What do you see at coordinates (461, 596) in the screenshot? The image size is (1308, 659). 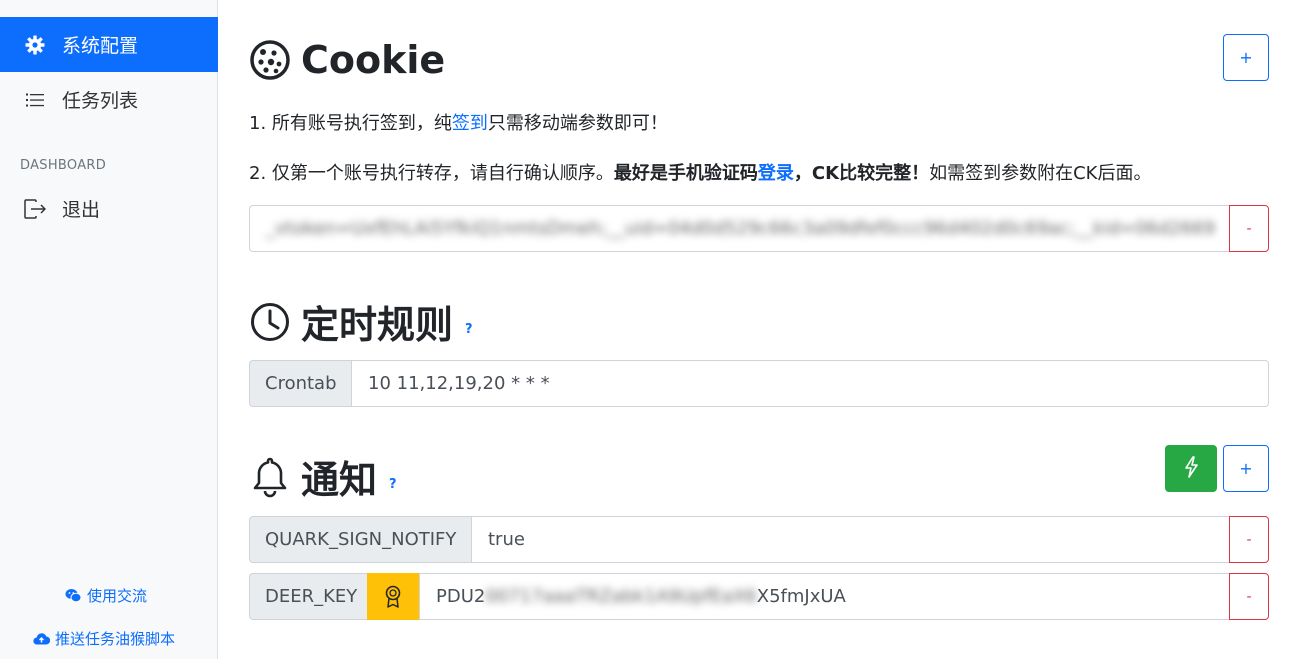 I see `deer-key-value-prefix: PDU2` at bounding box center [461, 596].